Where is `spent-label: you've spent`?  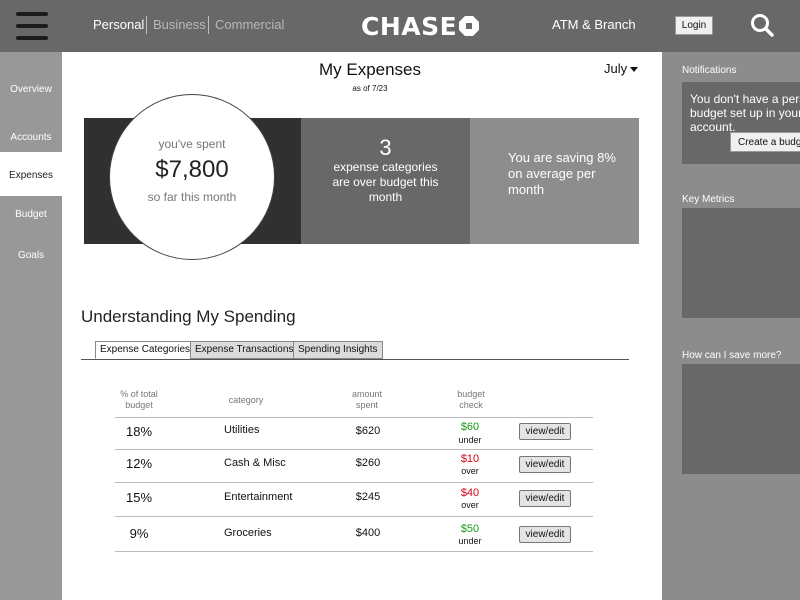 spent-label: you've spent is located at coordinates (192, 144).